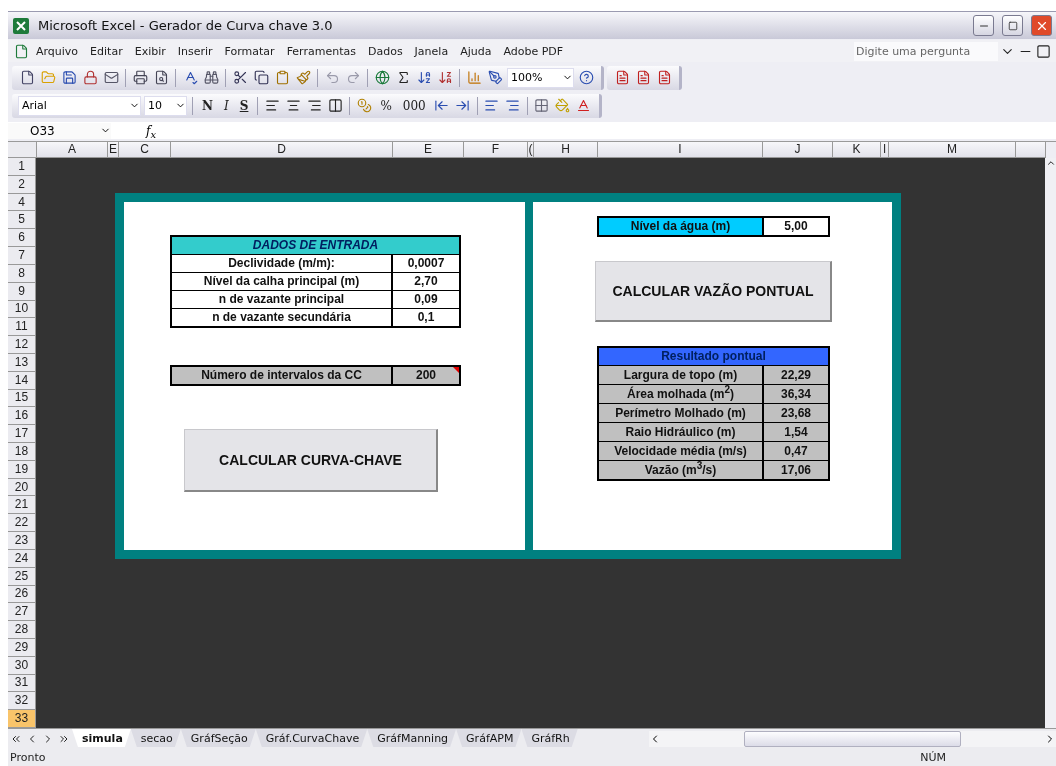  I want to click on row-header: 16, so click(22, 416).